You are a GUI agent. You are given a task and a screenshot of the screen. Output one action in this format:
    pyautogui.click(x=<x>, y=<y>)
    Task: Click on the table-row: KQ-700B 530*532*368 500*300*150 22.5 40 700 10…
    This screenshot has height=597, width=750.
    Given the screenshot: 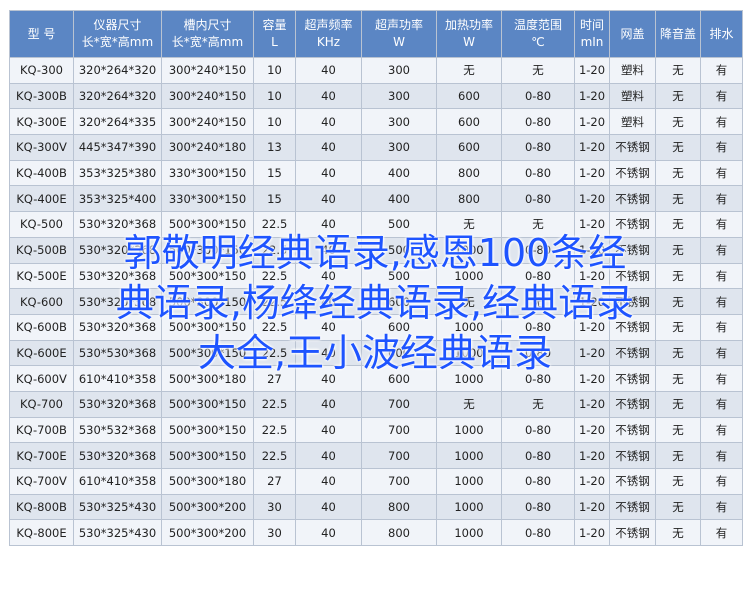 What is the action you would take?
    pyautogui.click(x=376, y=430)
    